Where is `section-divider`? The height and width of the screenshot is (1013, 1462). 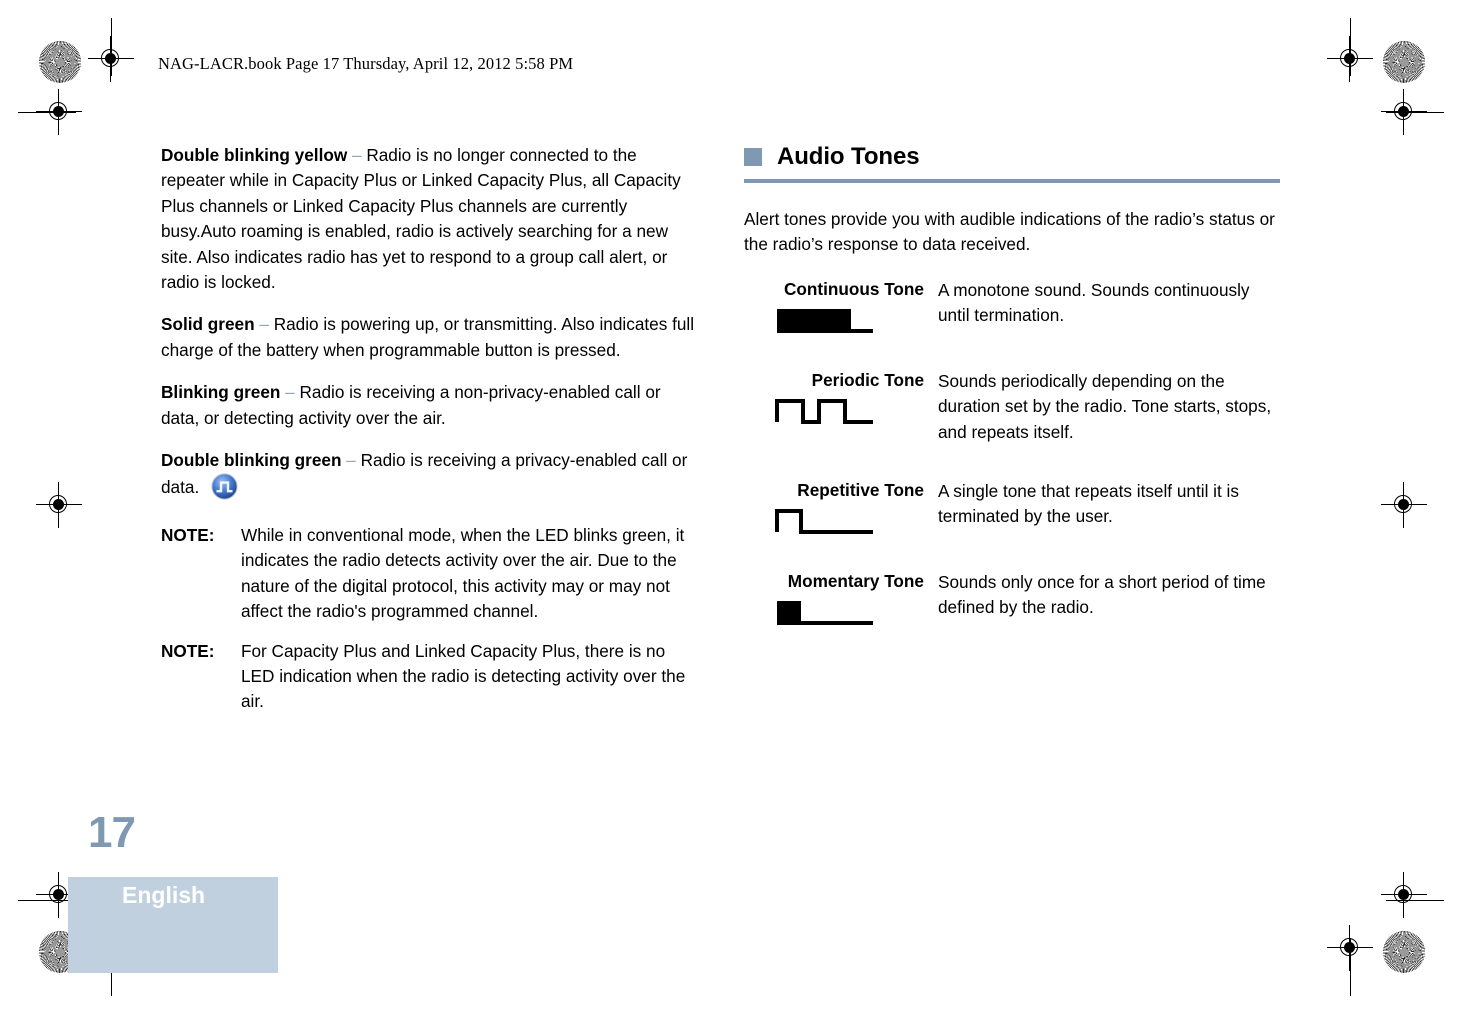
section-divider is located at coordinates (1012, 181).